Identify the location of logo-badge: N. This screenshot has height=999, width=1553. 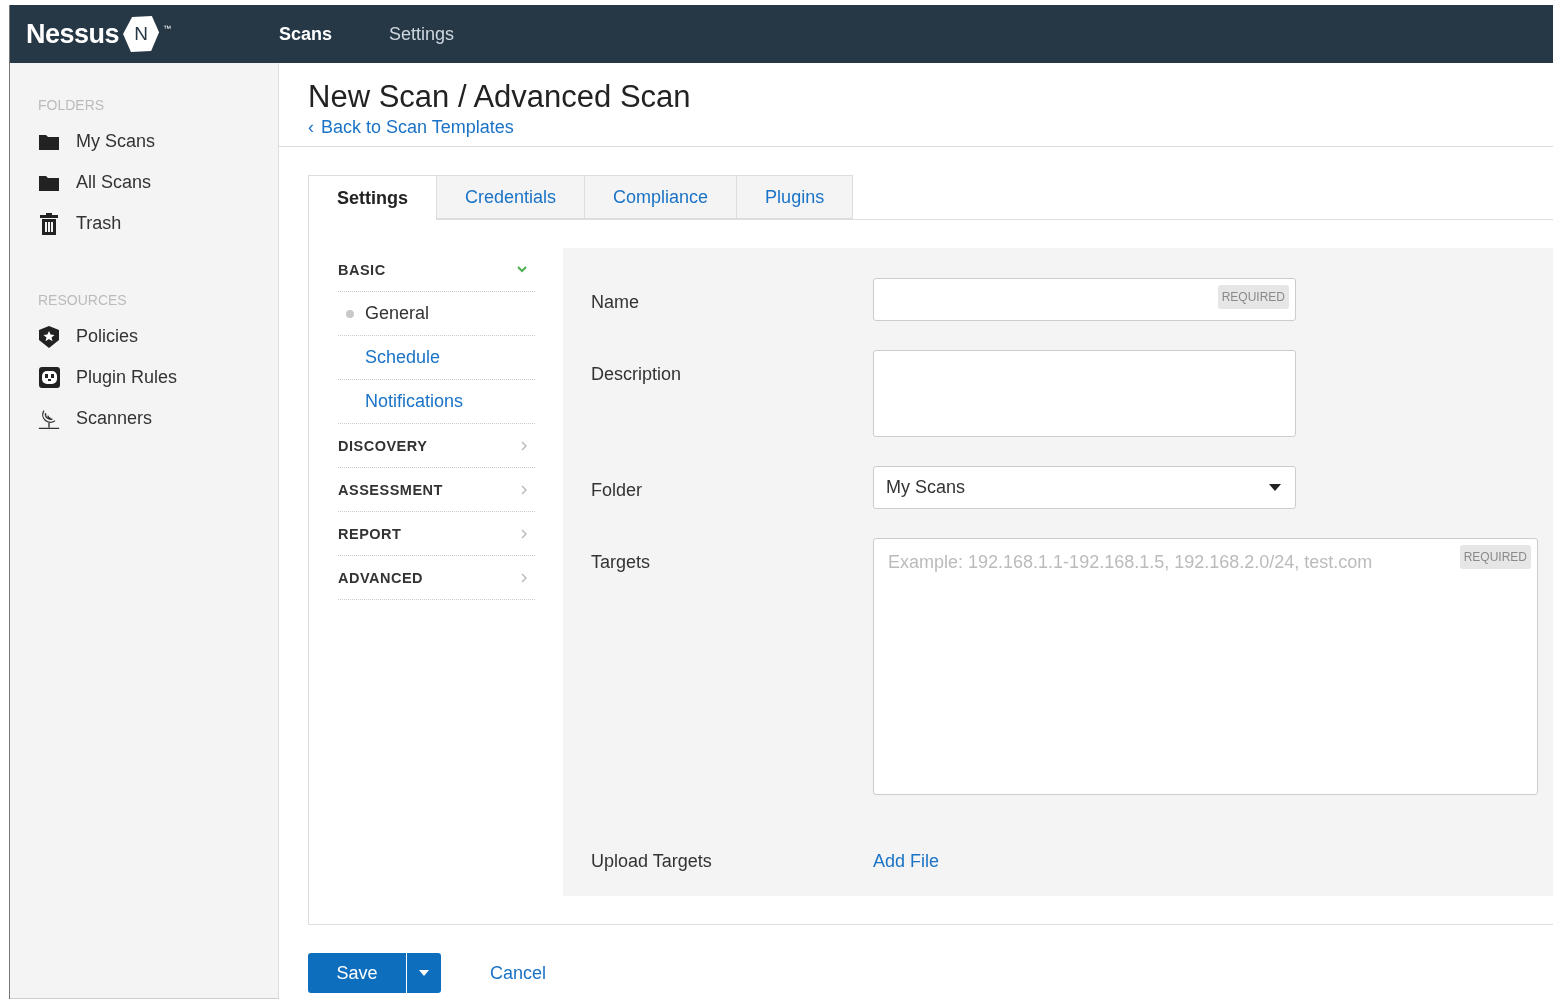
(141, 34).